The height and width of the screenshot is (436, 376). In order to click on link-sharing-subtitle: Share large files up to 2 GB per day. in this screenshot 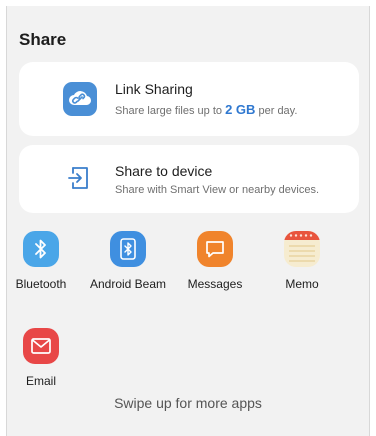, I will do `click(206, 109)`.